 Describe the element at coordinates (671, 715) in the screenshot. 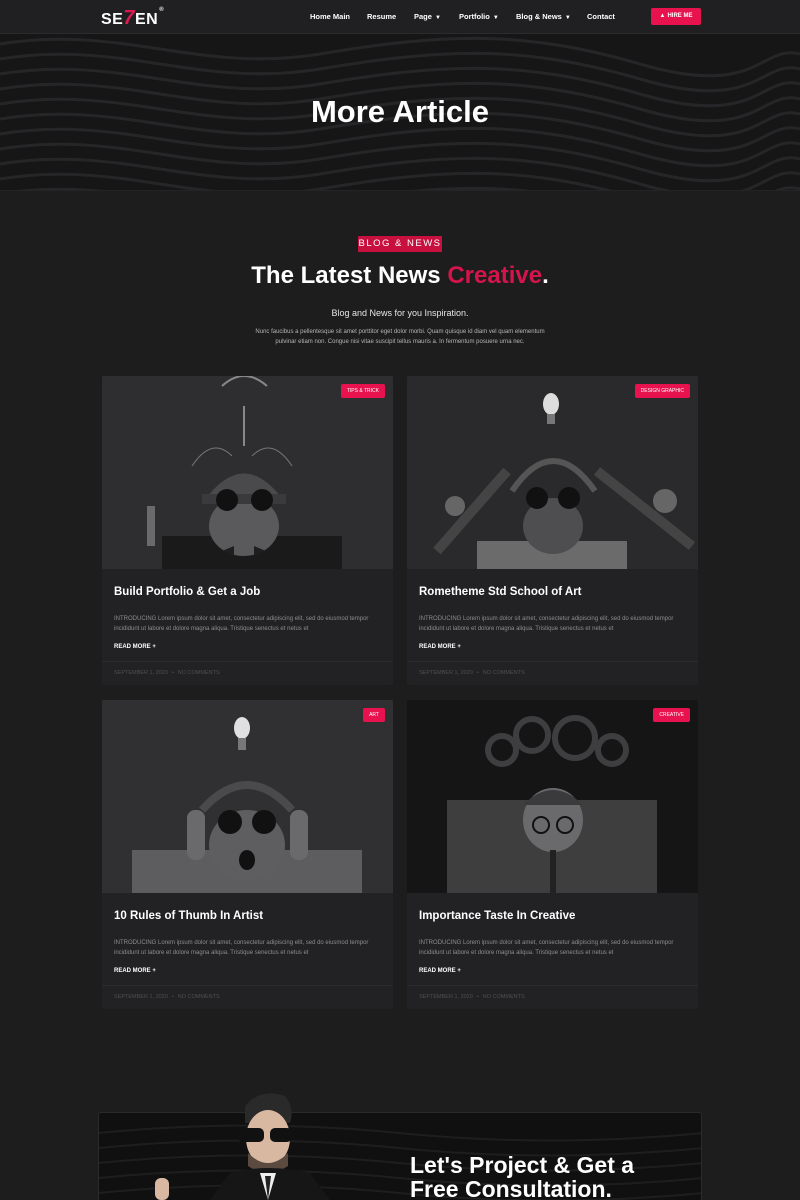

I see `category-badge: CREATIVE` at that location.